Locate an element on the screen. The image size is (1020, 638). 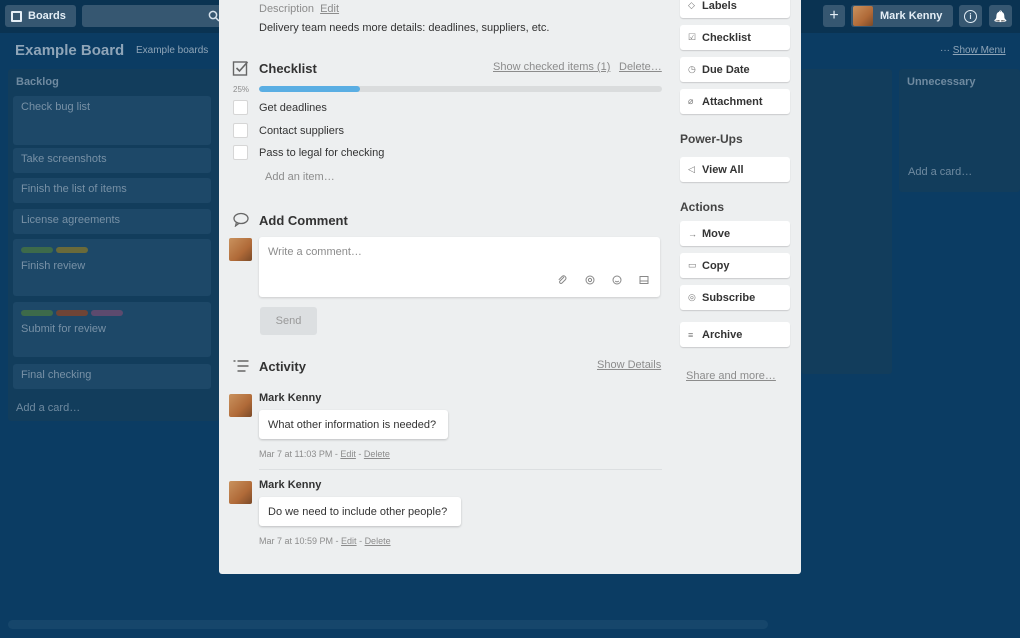
button-label: Archive is located at coordinates (722, 334).